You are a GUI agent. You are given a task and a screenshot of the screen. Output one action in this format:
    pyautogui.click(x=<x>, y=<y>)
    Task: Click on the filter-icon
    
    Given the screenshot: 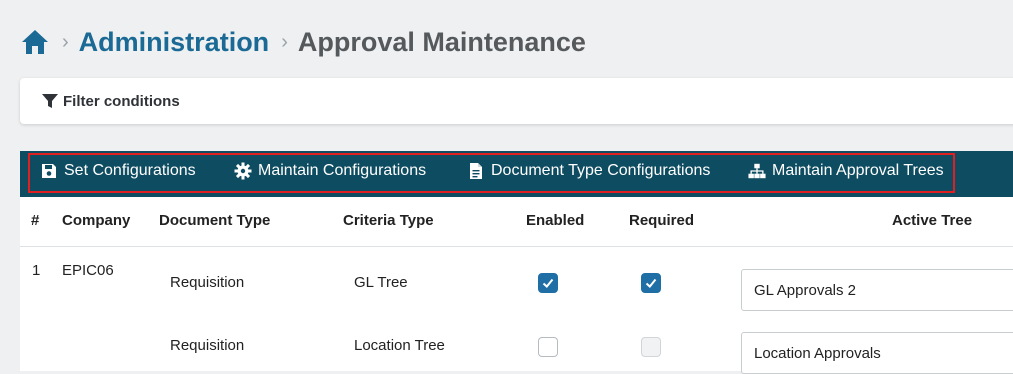 What is the action you would take?
    pyautogui.click(x=50, y=101)
    